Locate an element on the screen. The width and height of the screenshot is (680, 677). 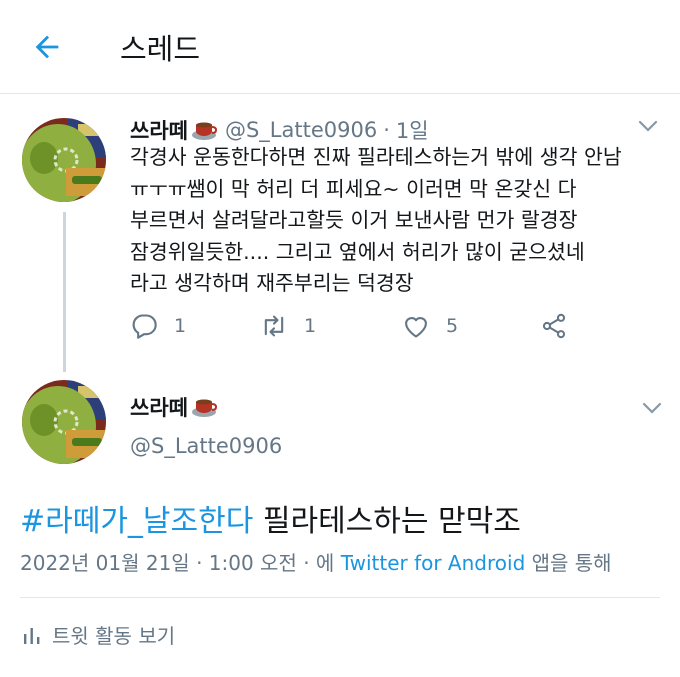
tweet-actions: 1 1 5 is located at coordinates (355, 329).